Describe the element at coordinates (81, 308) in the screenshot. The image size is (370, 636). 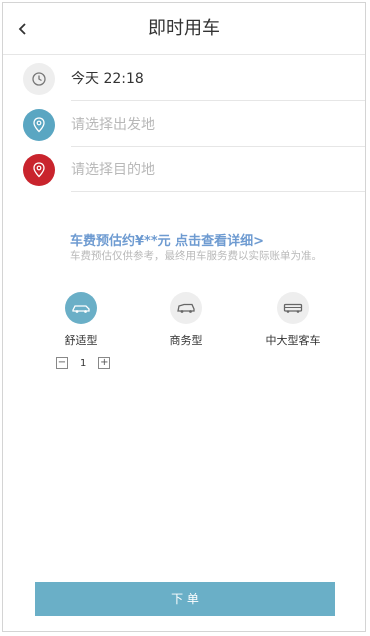
I see `sedan-icon` at that location.